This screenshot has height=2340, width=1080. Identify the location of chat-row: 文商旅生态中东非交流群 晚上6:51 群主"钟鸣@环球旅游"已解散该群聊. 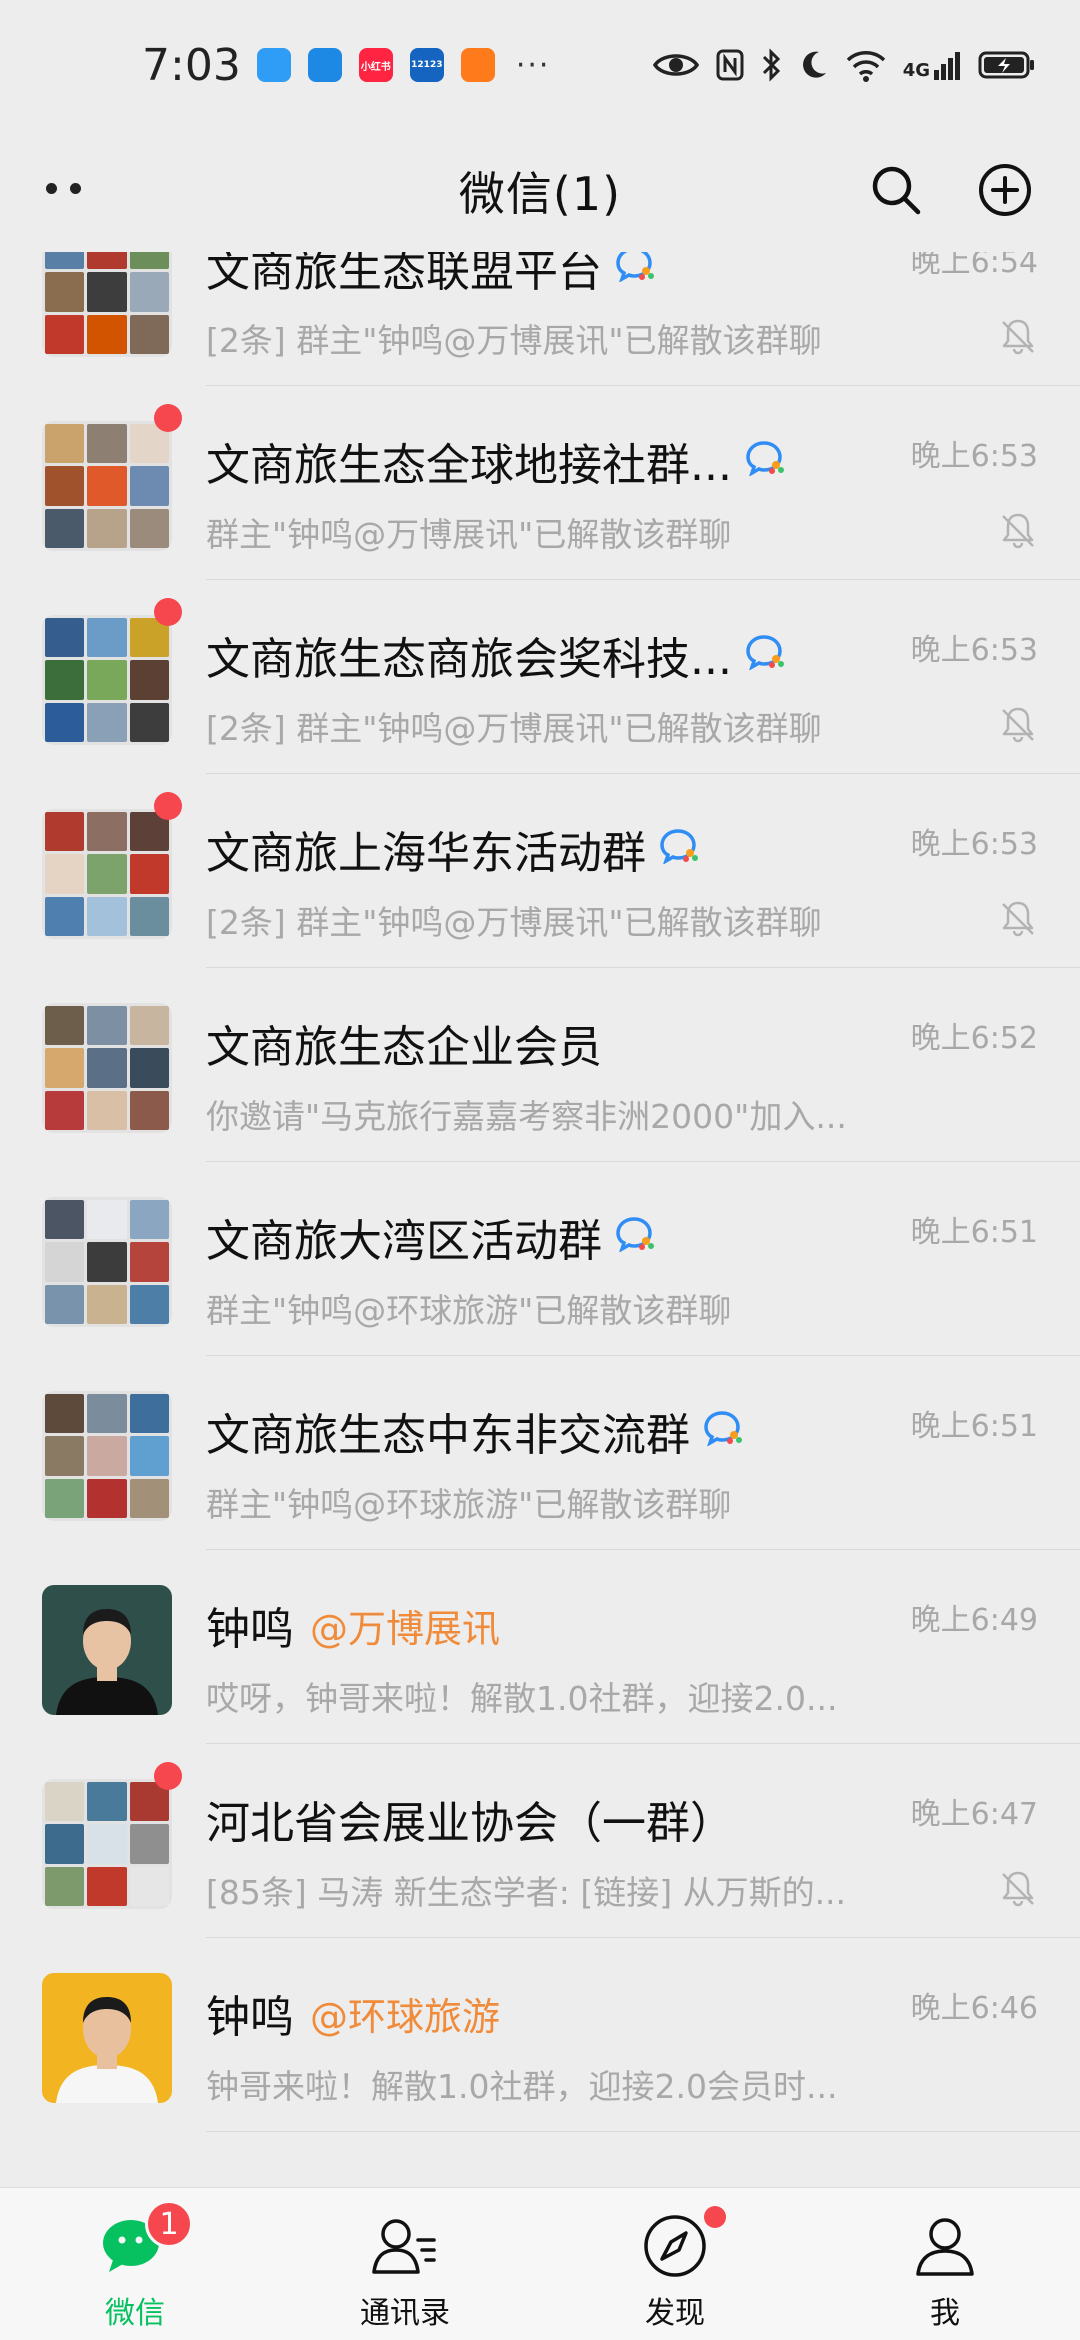
(540, 1453).